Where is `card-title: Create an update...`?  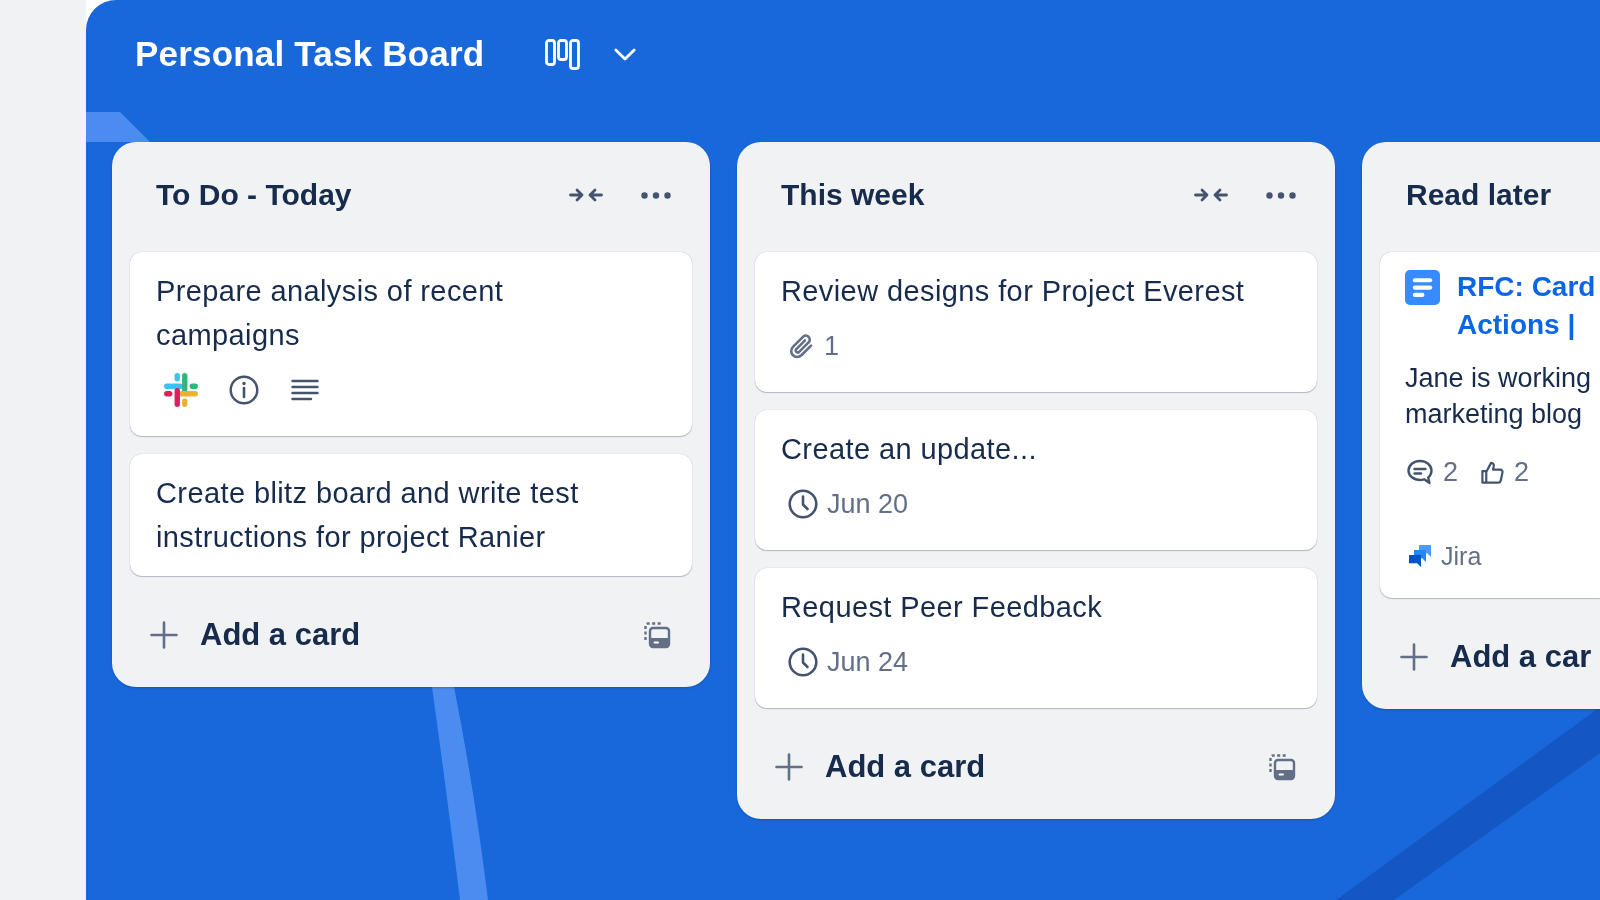 card-title: Create an update... is located at coordinates (909, 449).